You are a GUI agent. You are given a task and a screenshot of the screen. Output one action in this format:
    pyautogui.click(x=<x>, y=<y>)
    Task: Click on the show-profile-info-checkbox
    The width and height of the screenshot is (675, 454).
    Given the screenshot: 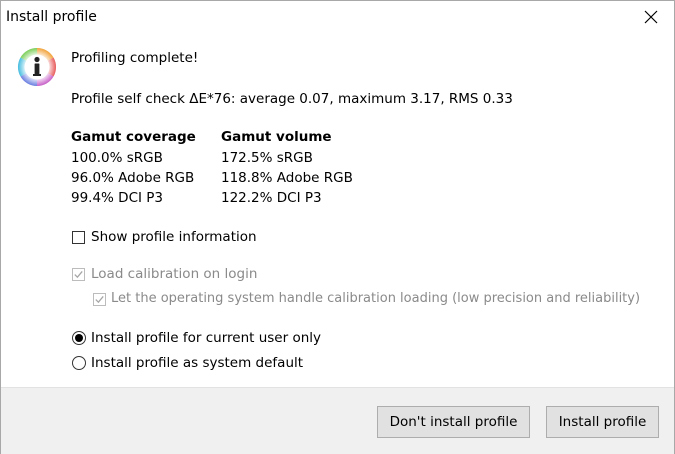 What is the action you would take?
    pyautogui.click(x=78, y=237)
    